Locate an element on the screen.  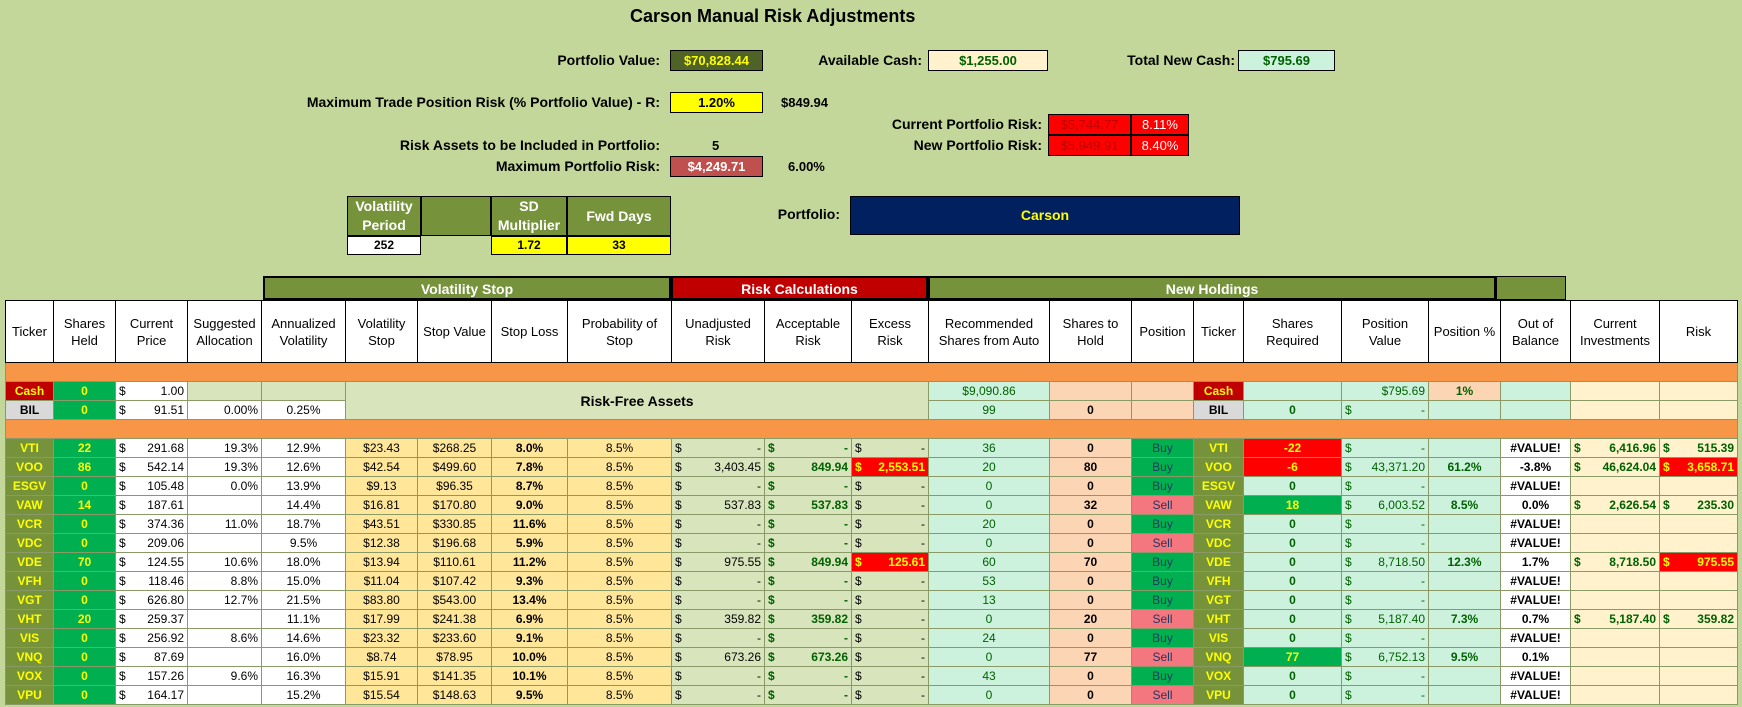
excess-risk-cell: $2,553.51 is located at coordinates (890, 467).